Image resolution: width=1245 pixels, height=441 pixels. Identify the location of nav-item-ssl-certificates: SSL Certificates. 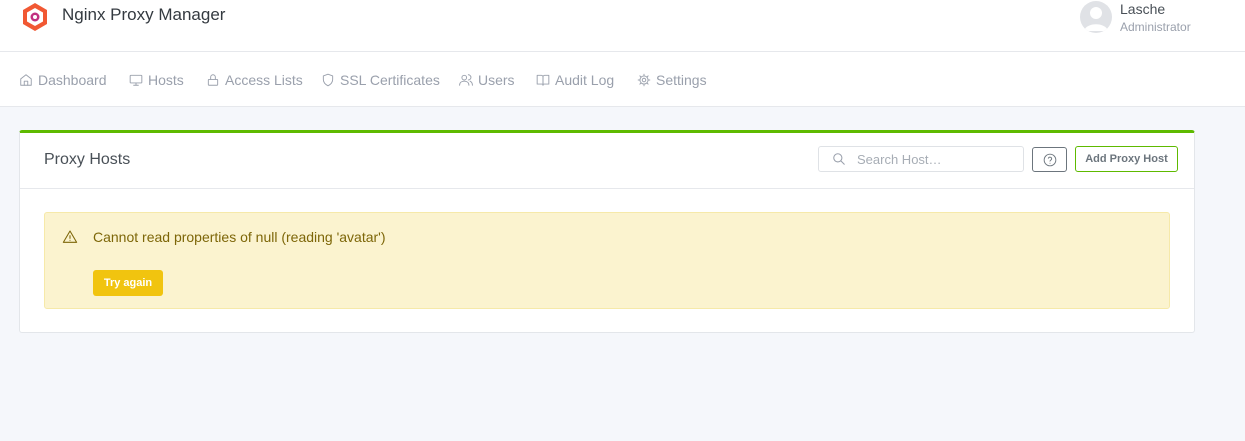
(380, 80).